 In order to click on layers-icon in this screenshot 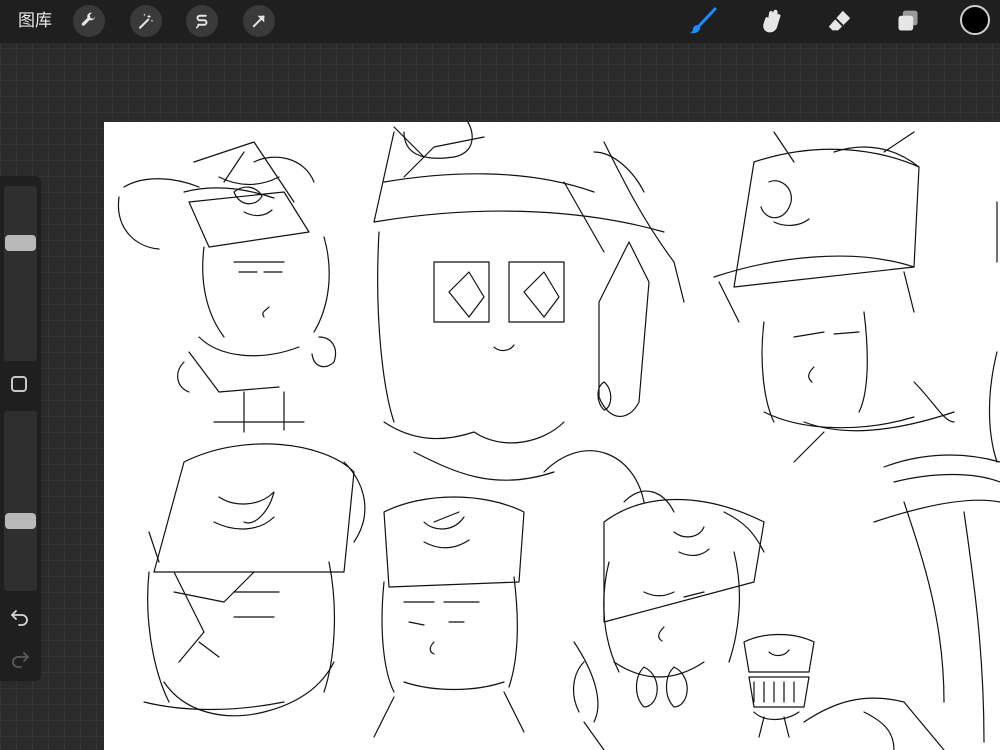, I will do `click(908, 20)`.